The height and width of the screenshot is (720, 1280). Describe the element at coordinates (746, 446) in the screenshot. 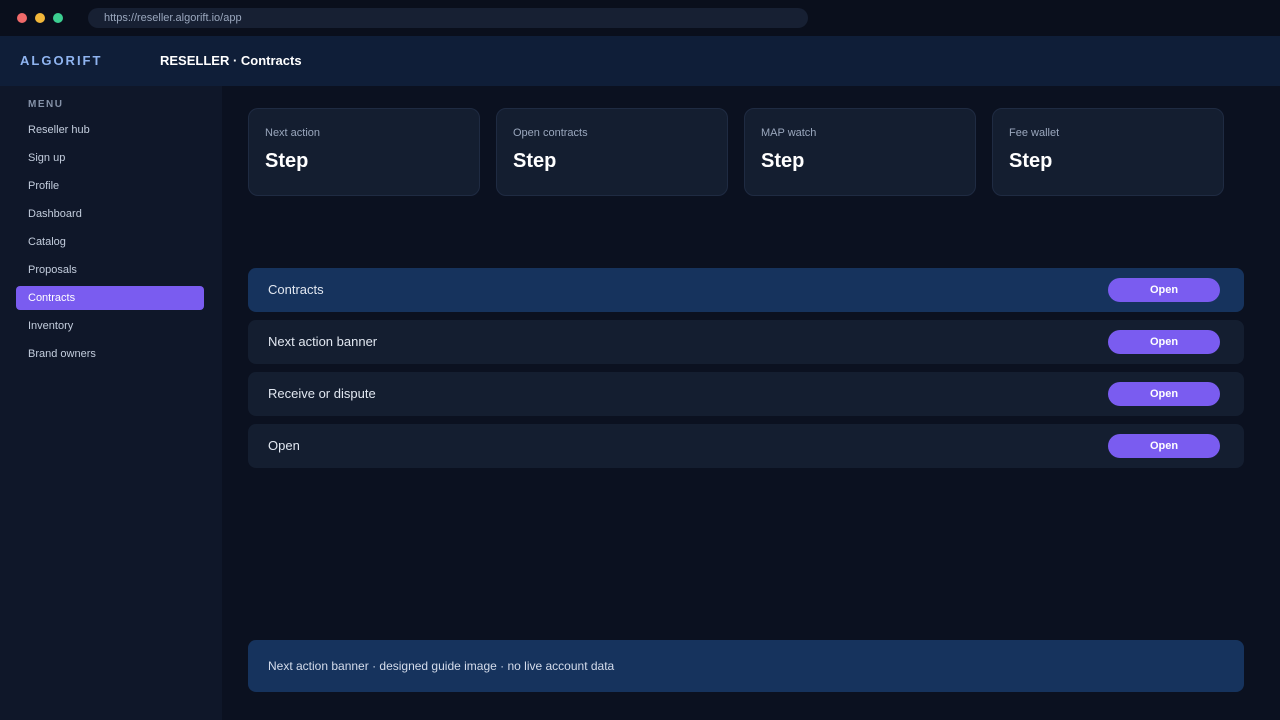

I see `list-item-open: Open Open` at that location.